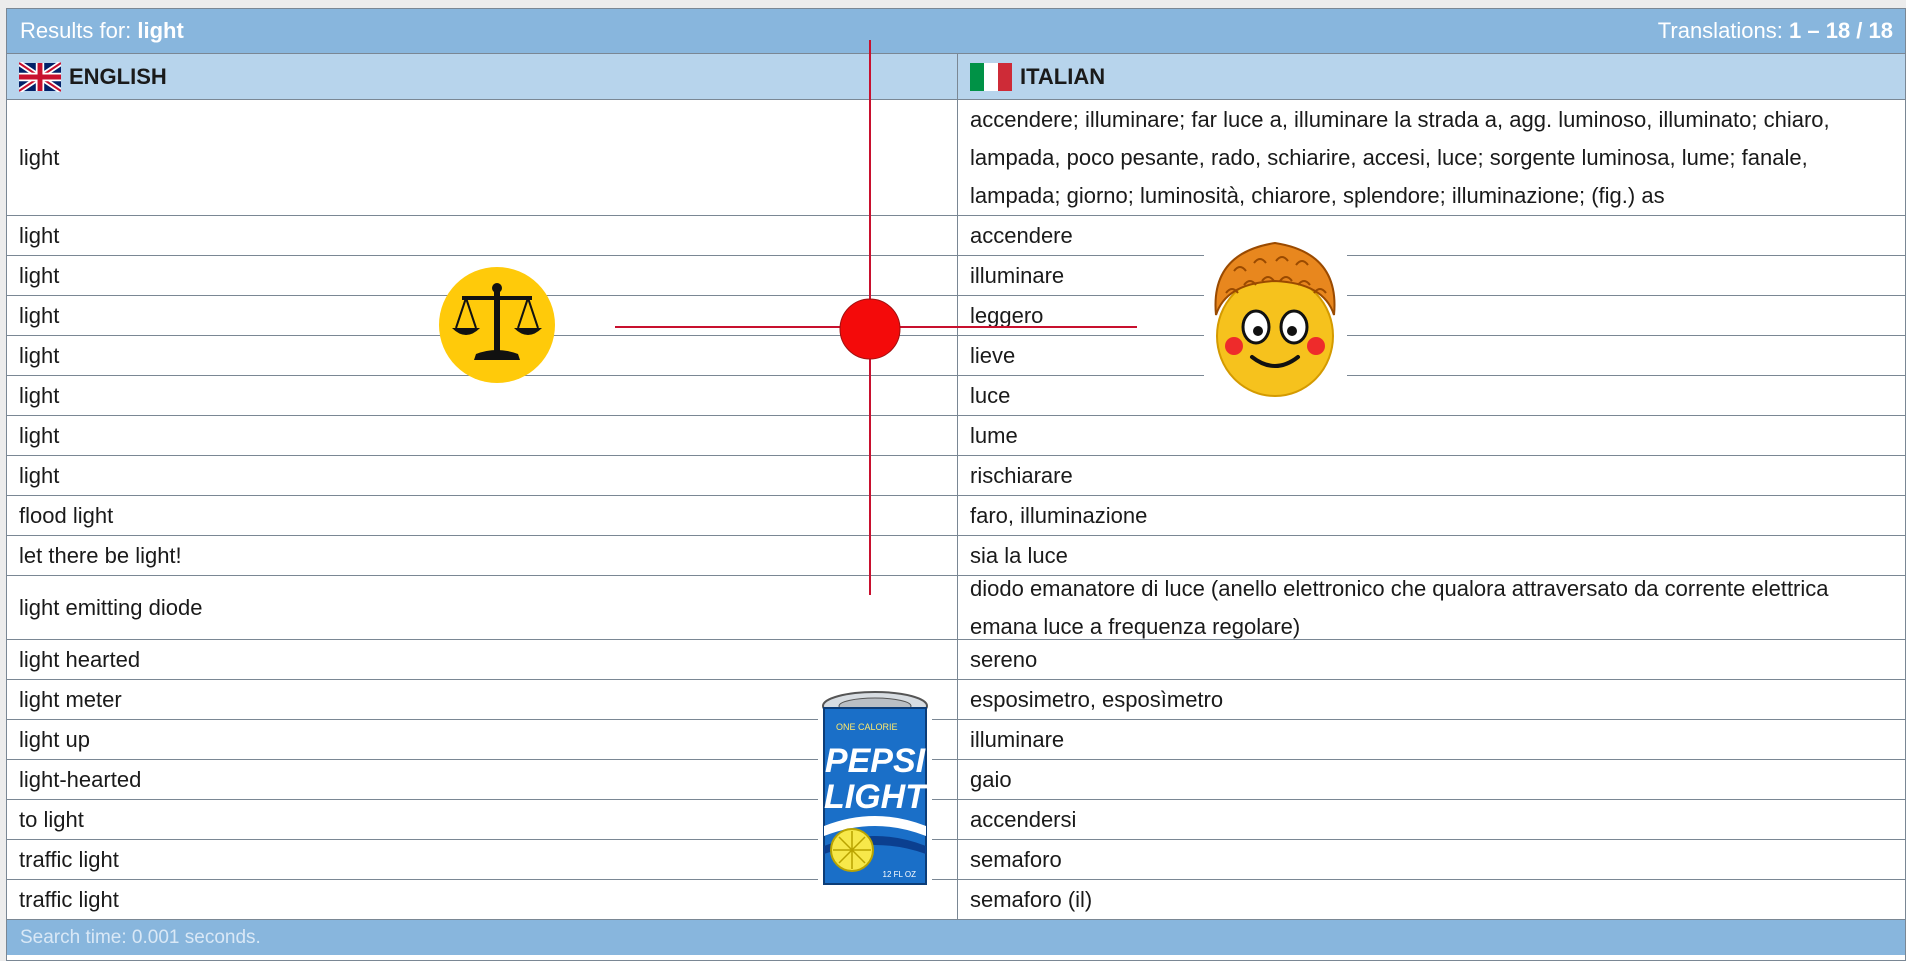 The width and height of the screenshot is (1906, 961). What do you see at coordinates (1720, 30) in the screenshot?
I see `translations-prefix: Translations:` at bounding box center [1720, 30].